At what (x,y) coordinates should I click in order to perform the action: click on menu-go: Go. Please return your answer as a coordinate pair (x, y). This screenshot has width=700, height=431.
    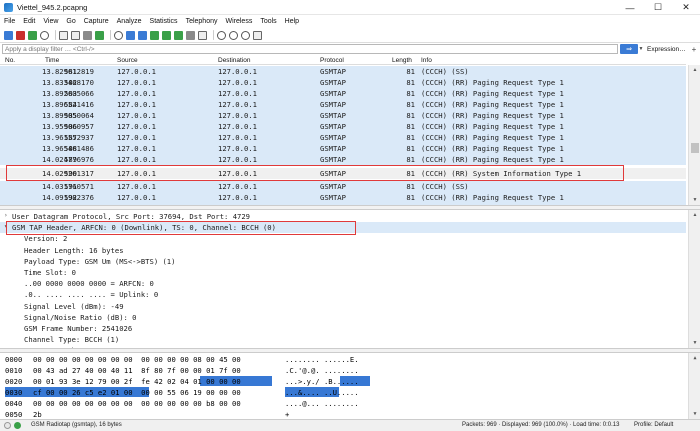
    Looking at the image, I should click on (70, 21).